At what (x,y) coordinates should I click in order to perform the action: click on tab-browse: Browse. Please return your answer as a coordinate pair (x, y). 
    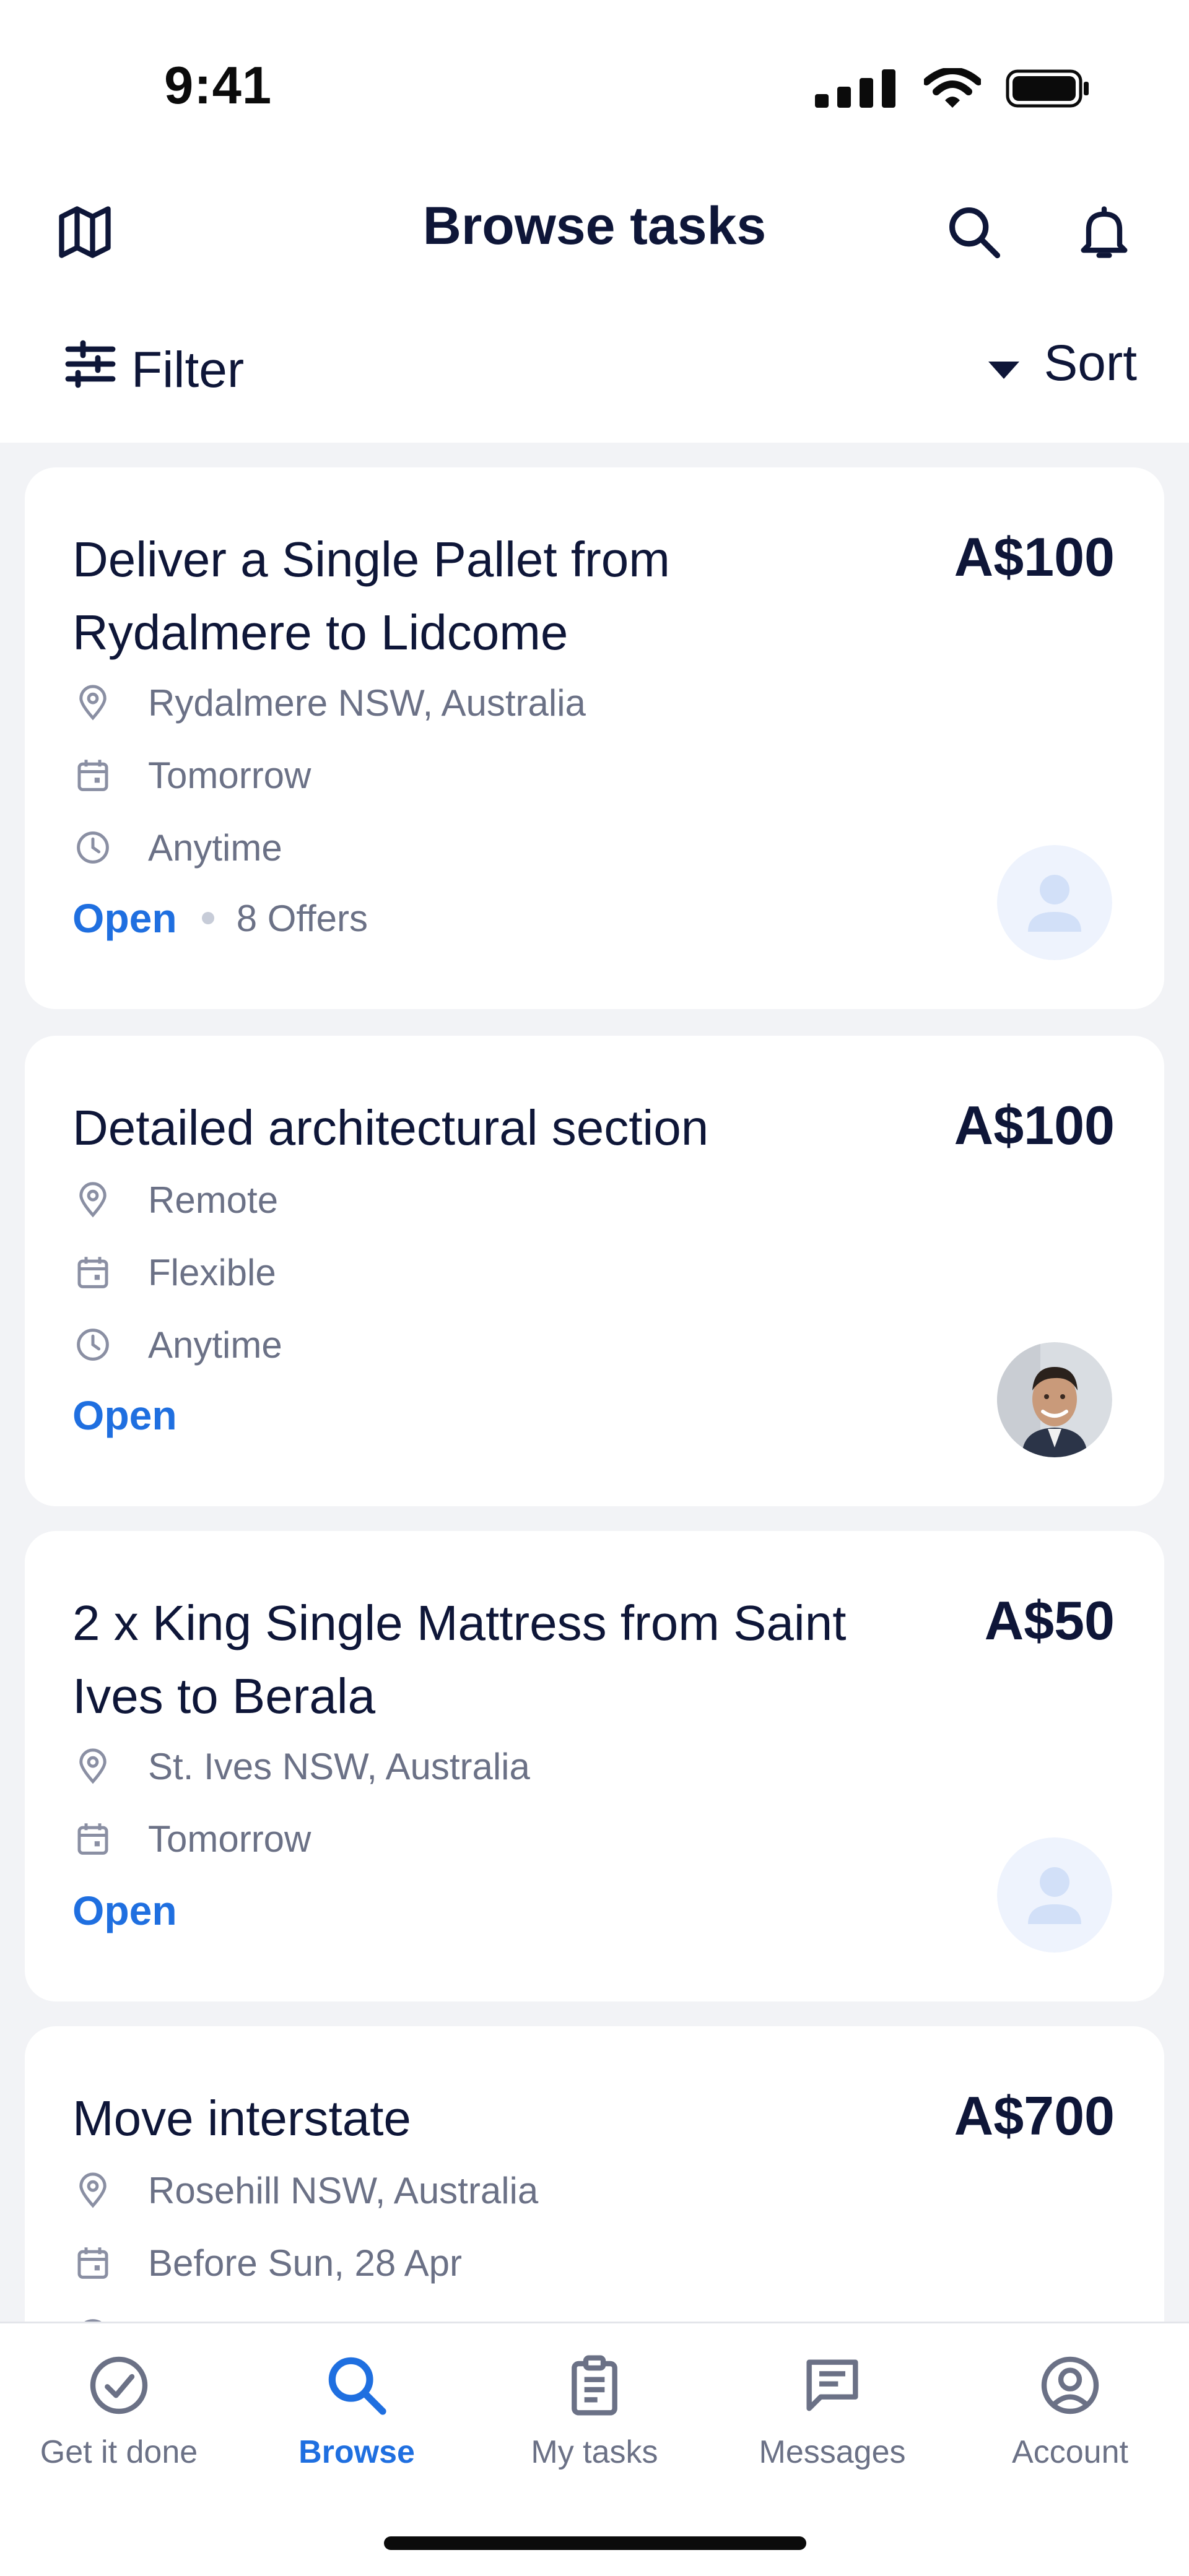
    Looking at the image, I should click on (357, 2409).